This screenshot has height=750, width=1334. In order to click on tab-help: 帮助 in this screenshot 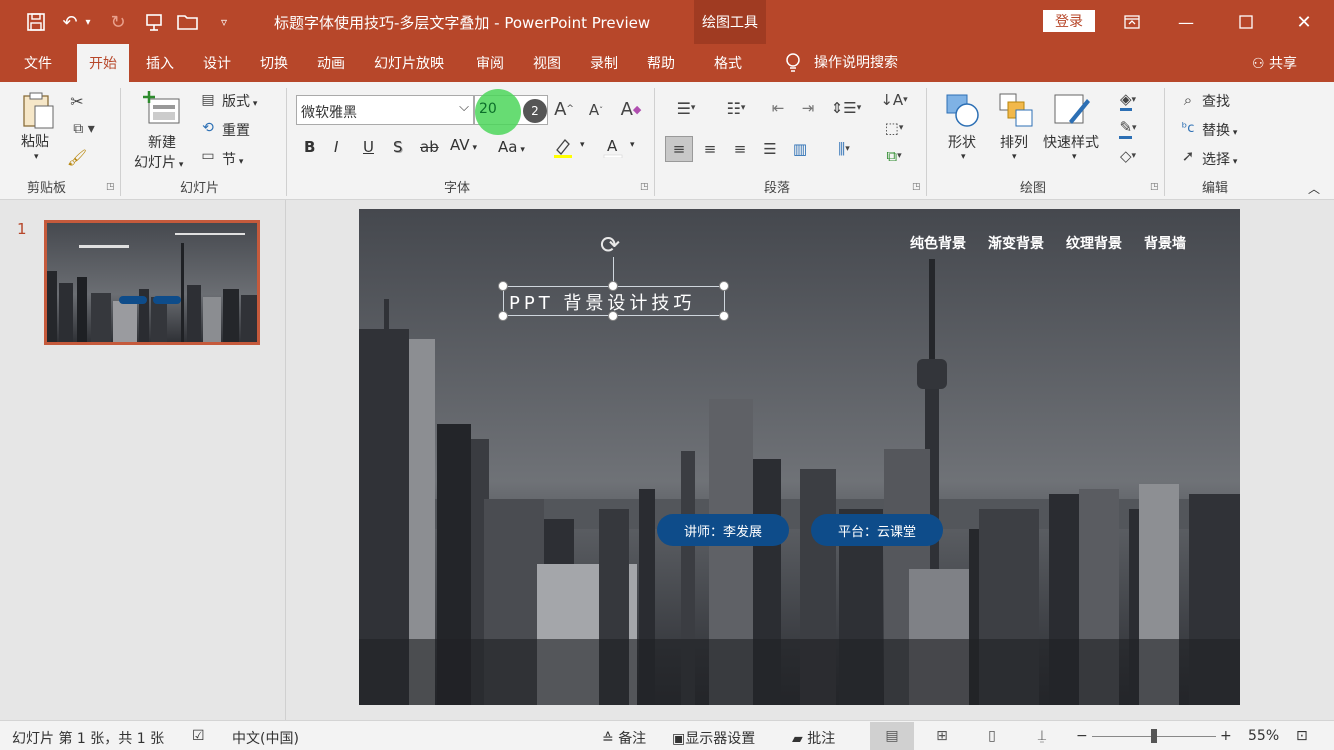, I will do `click(661, 63)`.